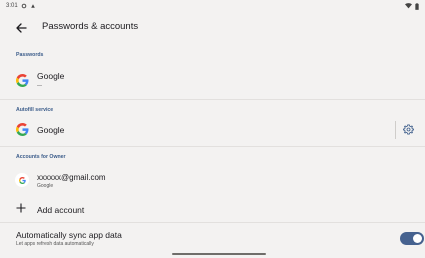  I want to click on navigation-handle, so click(219, 254).